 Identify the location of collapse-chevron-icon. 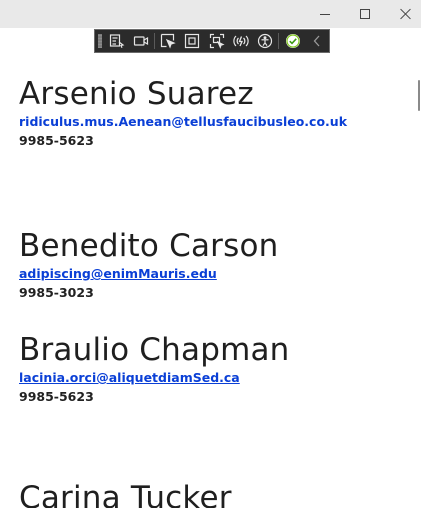
(316, 41).